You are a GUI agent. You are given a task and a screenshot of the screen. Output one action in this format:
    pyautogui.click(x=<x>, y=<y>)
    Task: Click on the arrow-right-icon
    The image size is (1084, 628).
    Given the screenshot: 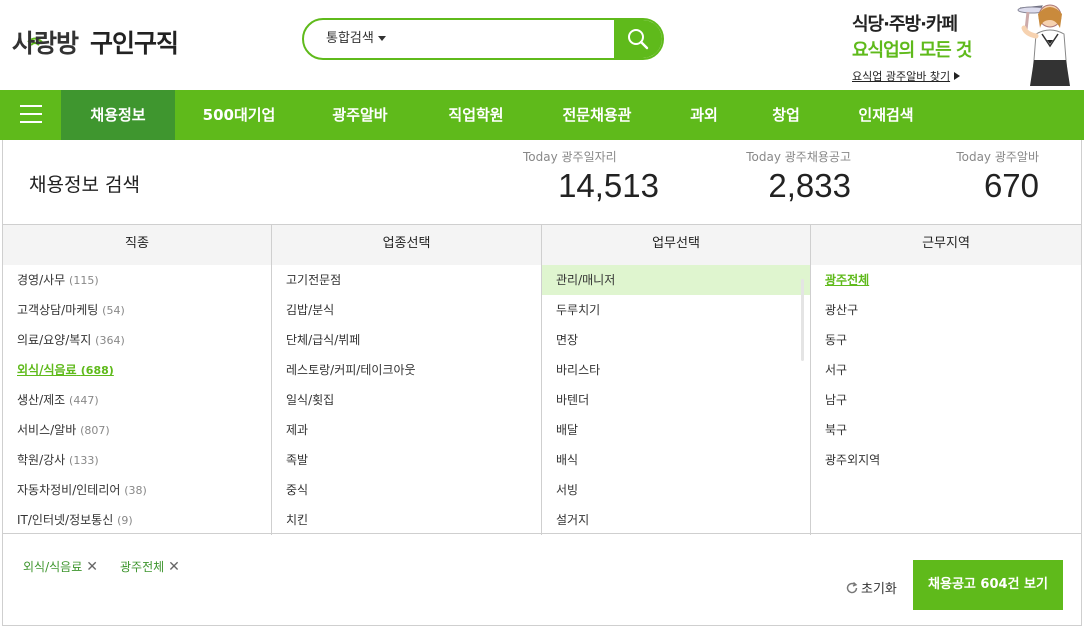 What is the action you would take?
    pyautogui.click(x=957, y=76)
    